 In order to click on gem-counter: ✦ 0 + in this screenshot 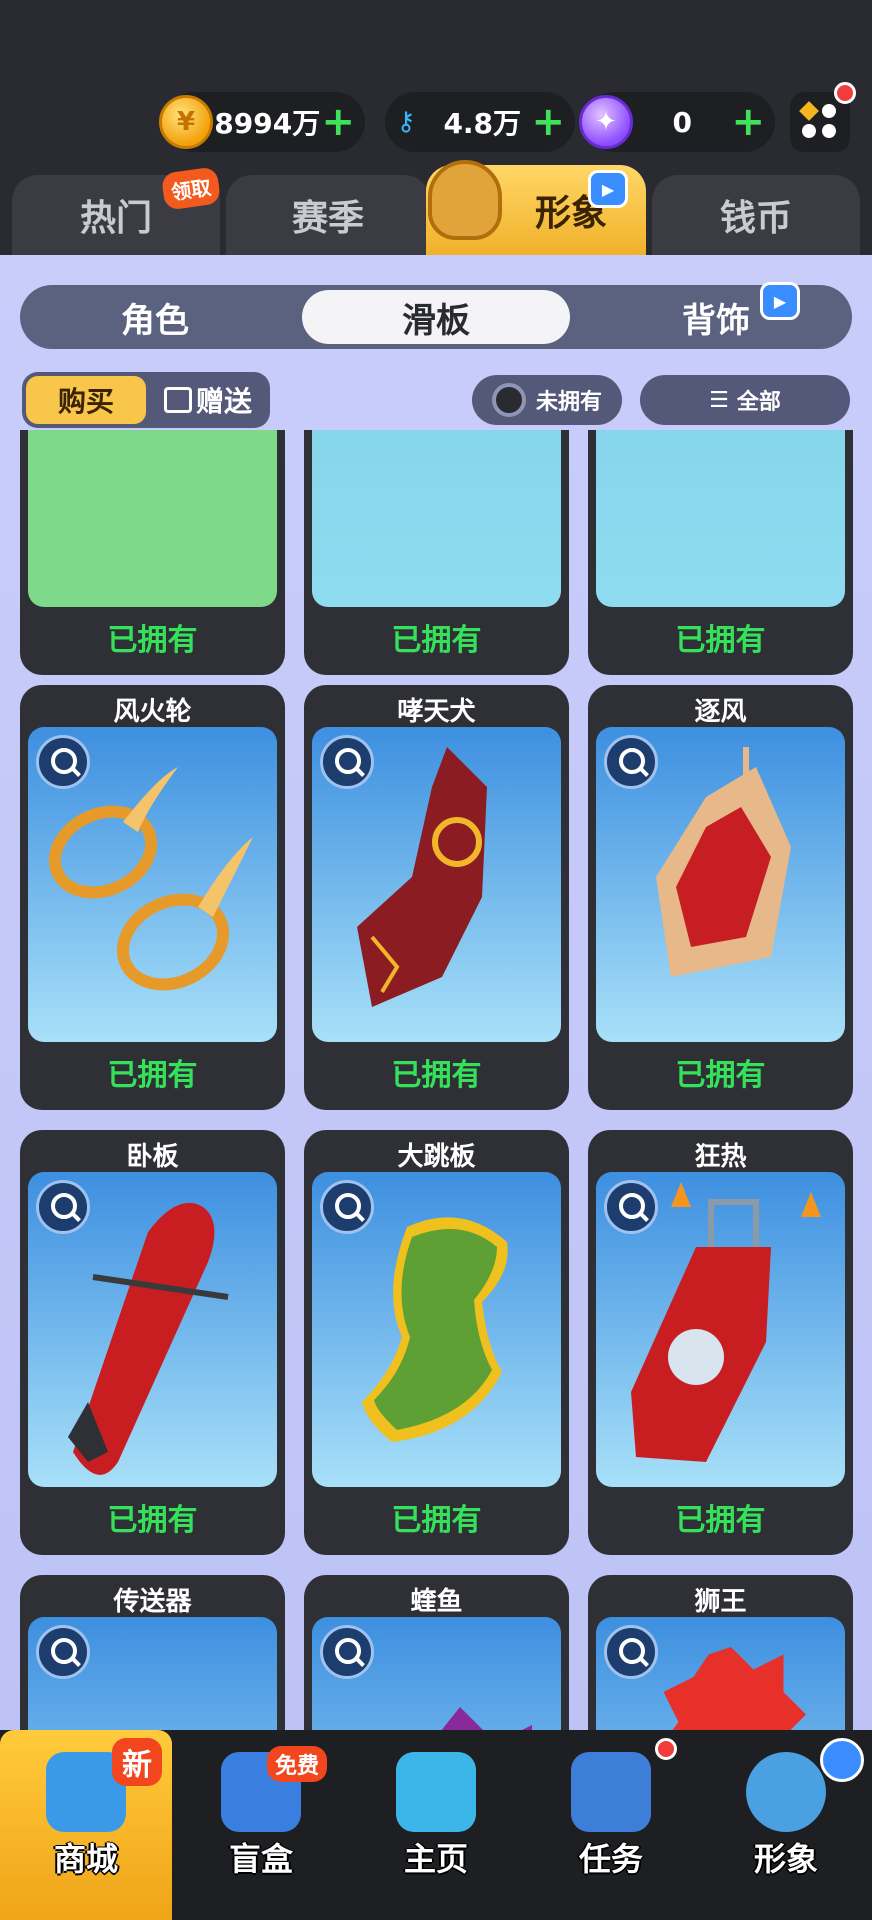, I will do `click(677, 122)`.